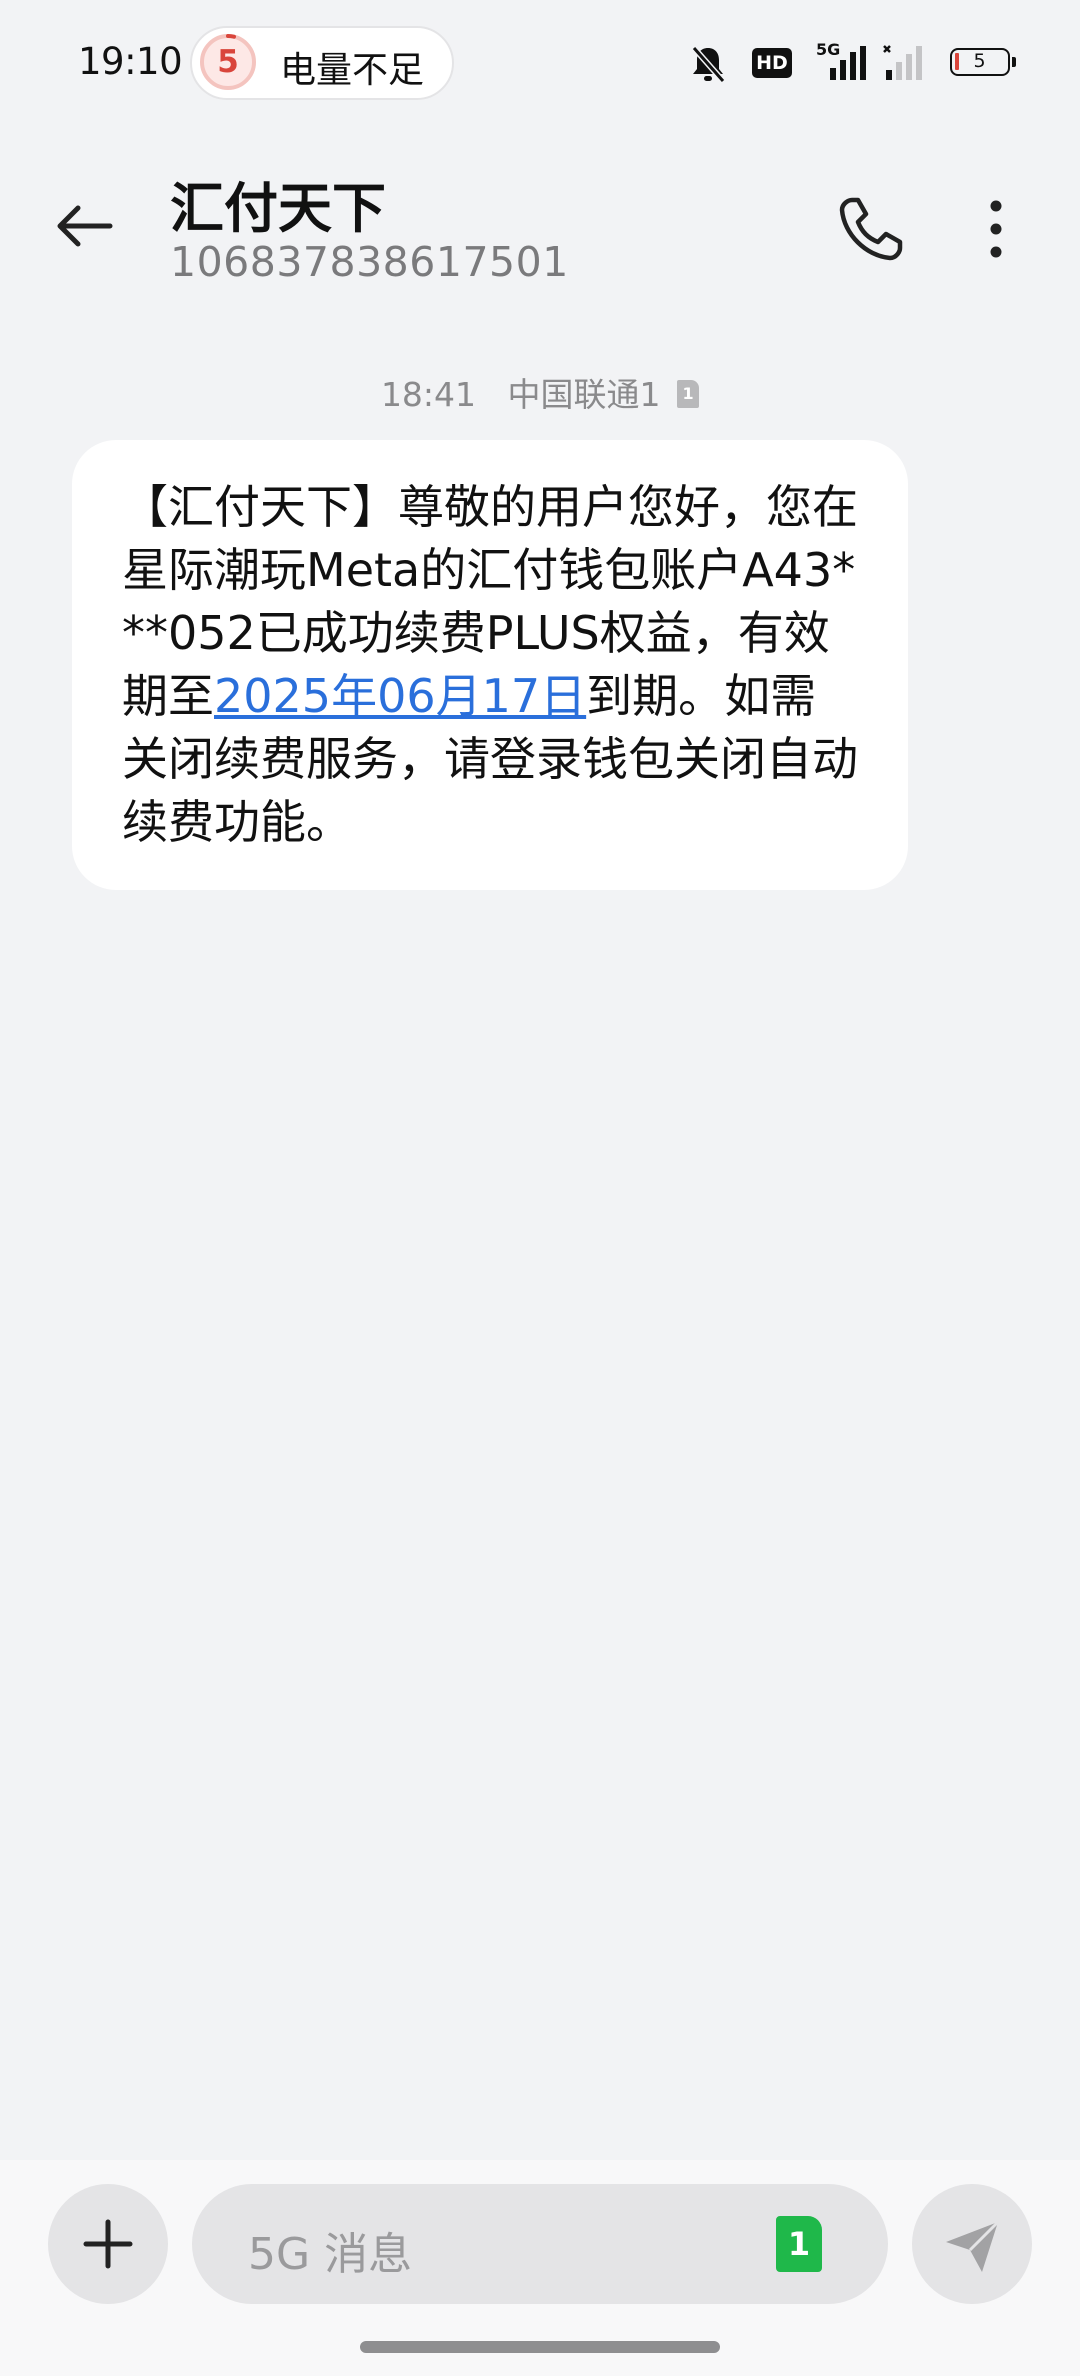  I want to click on battery-alert-level: 5, so click(228, 62).